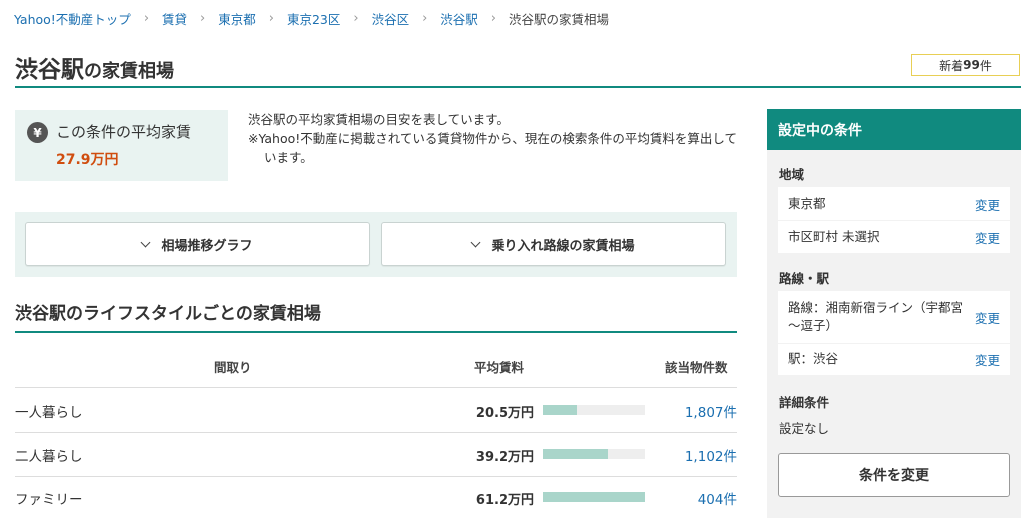 This screenshot has height=518, width=1024. Describe the element at coordinates (391, 18) in the screenshot. I see `breadcrumb-shibuya-ward: 渋谷区` at that location.